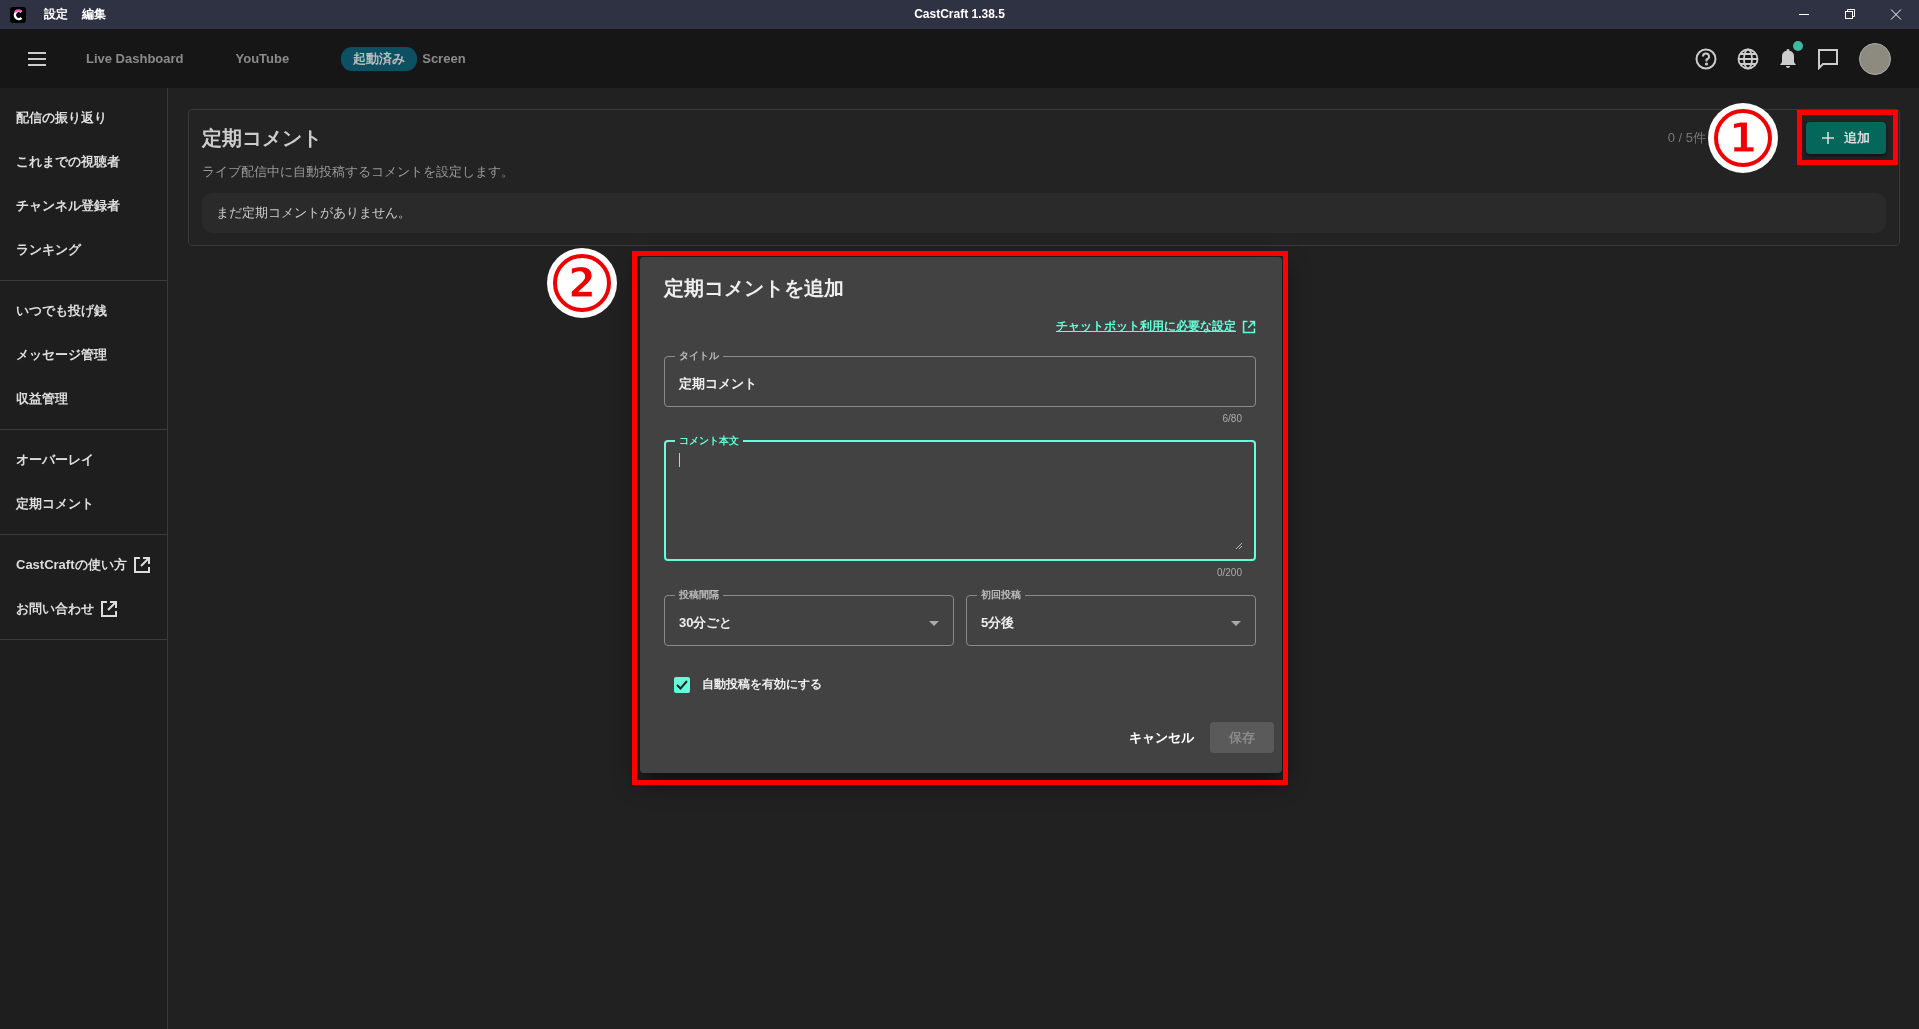 Image resolution: width=1919 pixels, height=1029 pixels. Describe the element at coordinates (1229, 573) in the screenshot. I see `char-counter: 0/200` at that location.